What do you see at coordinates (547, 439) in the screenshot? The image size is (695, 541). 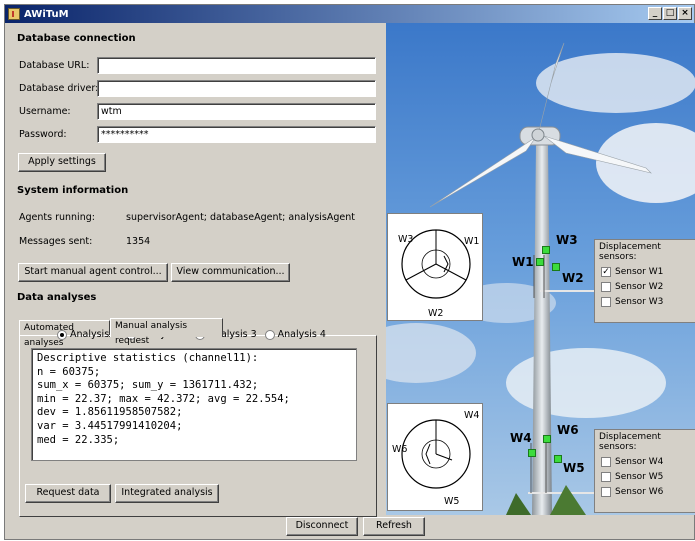 I see `sensor-marker-w6` at bounding box center [547, 439].